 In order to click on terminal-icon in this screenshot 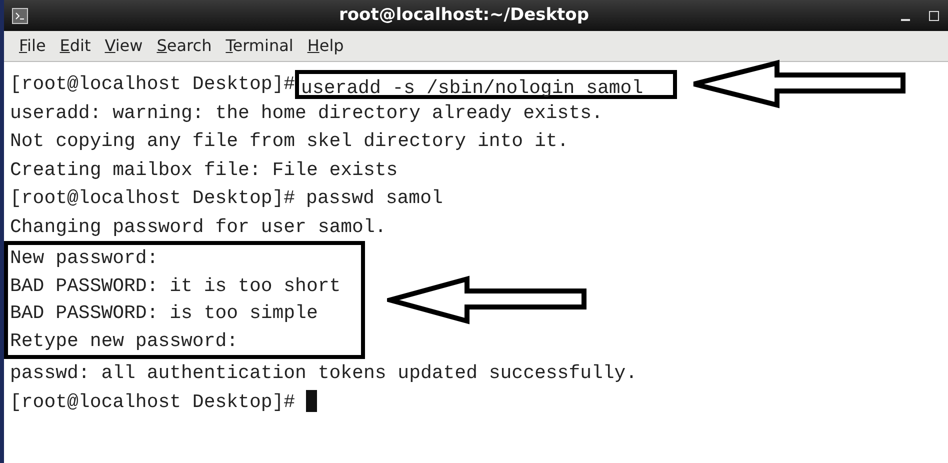, I will do `click(20, 16)`.